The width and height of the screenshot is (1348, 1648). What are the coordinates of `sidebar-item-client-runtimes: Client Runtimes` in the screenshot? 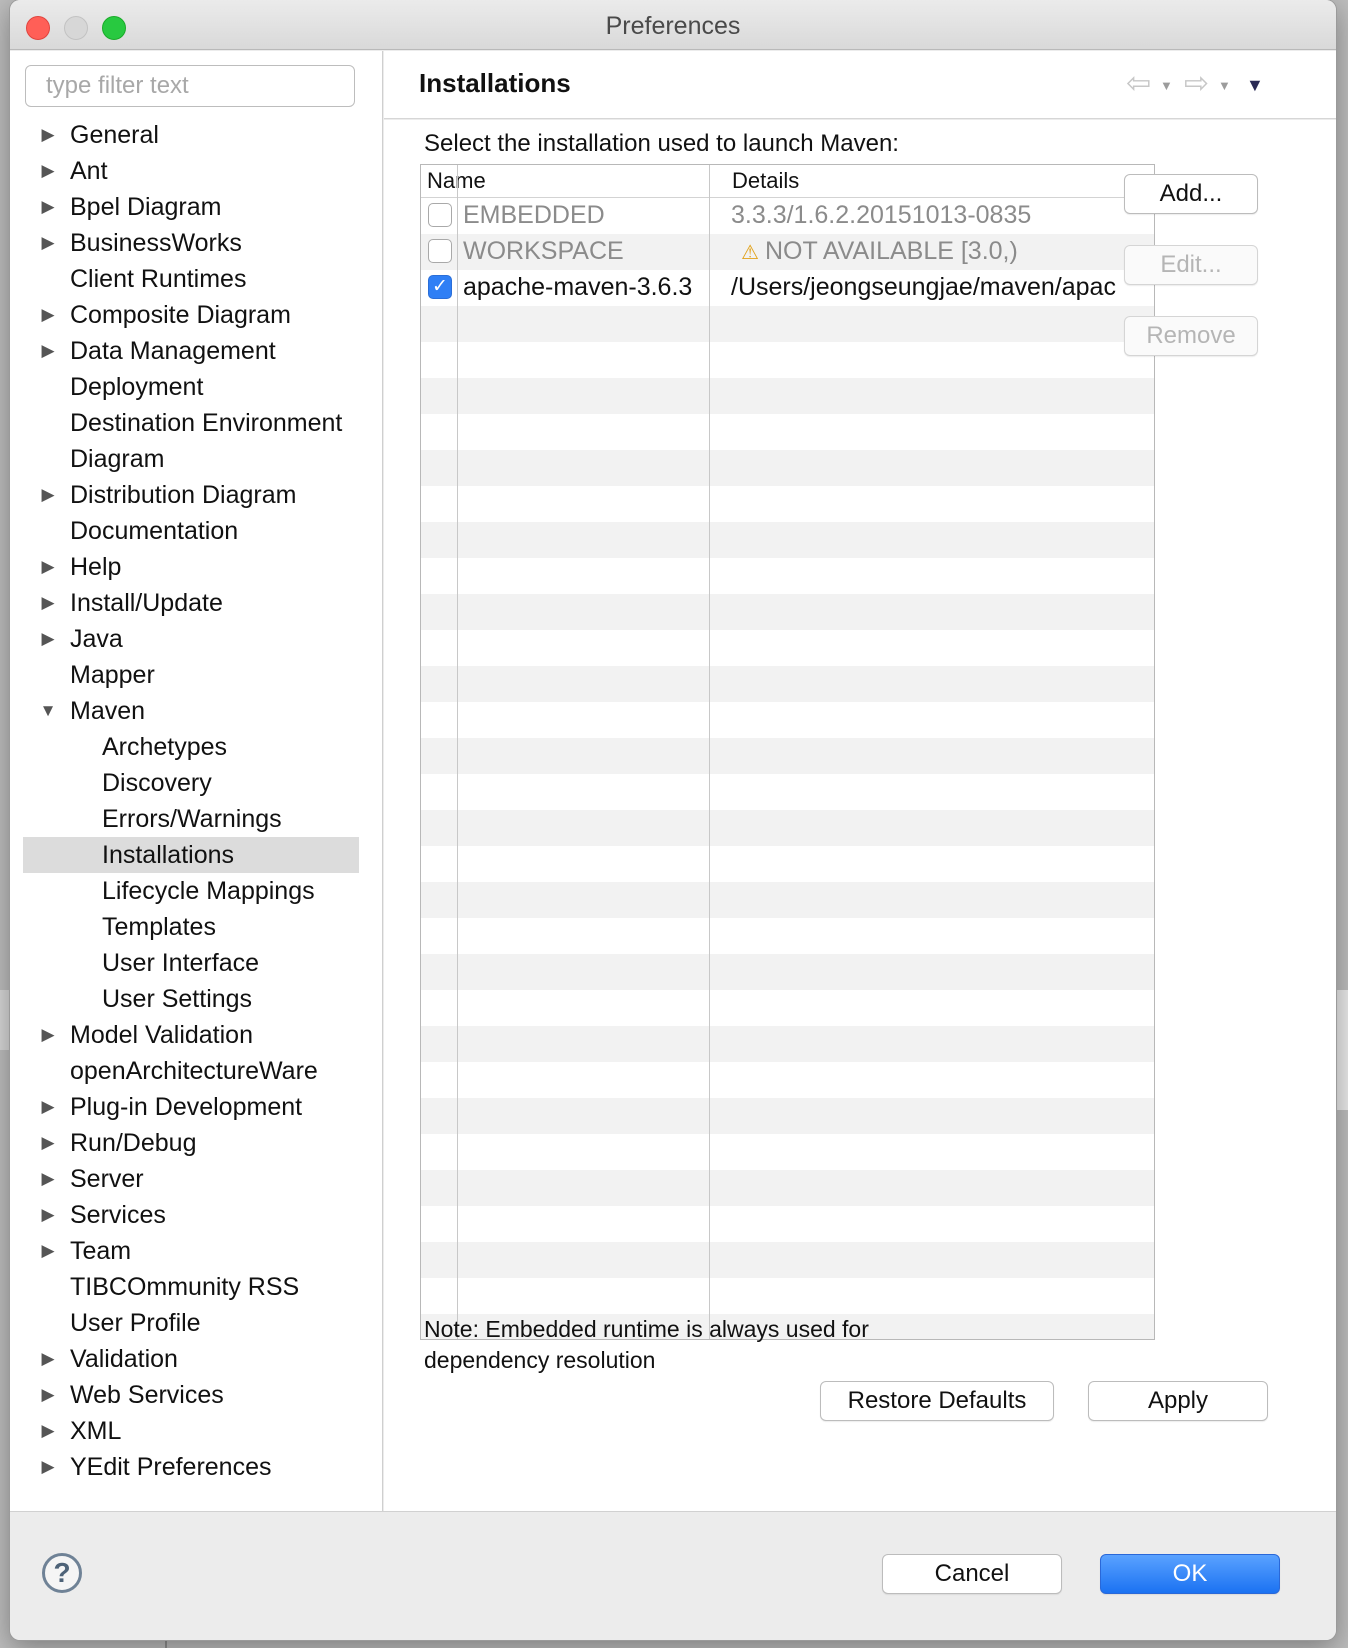 It's located at (191, 279).